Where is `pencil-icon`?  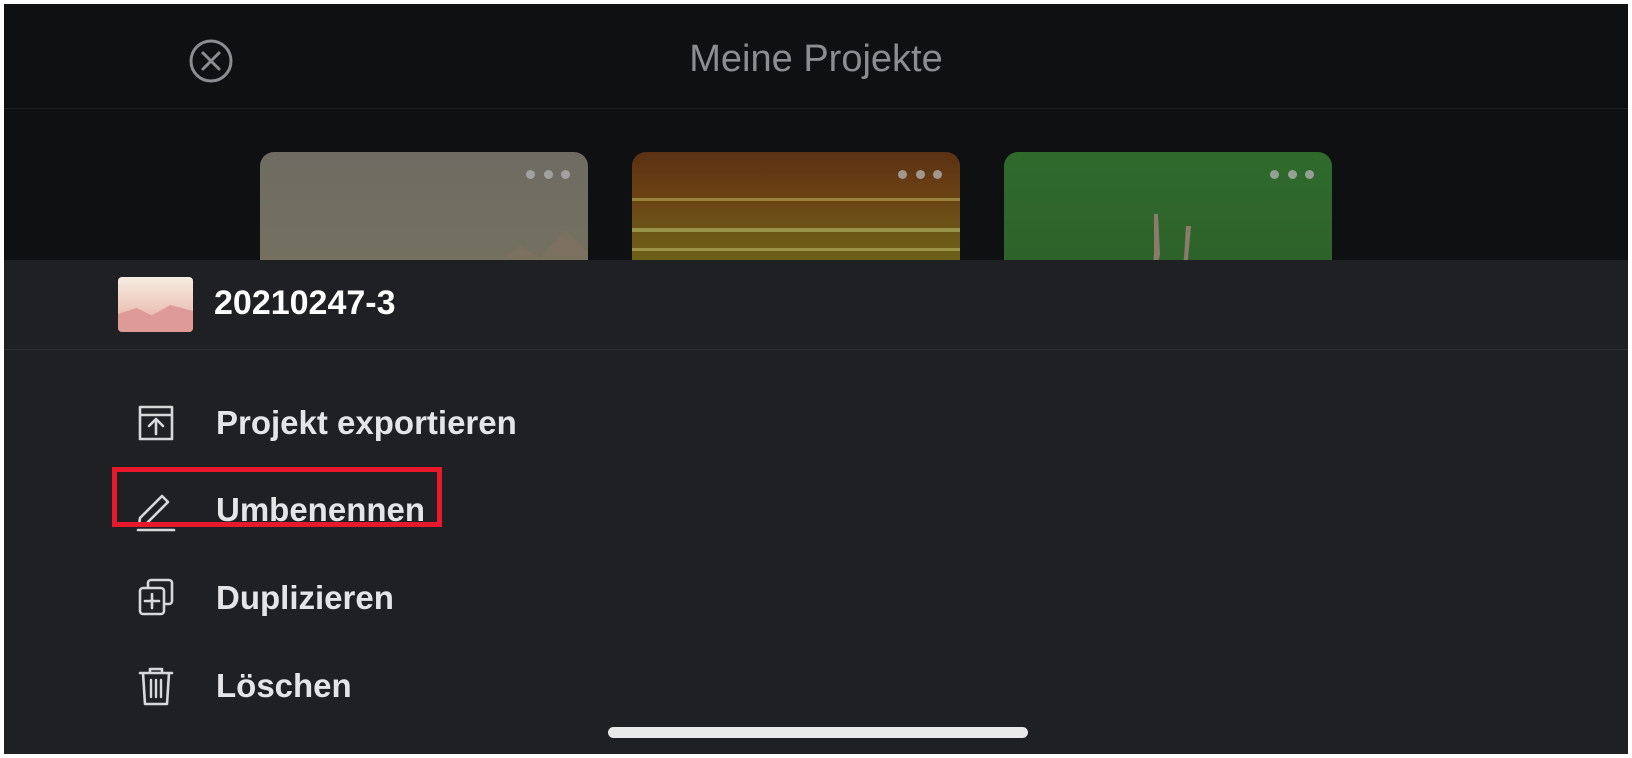
pencil-icon is located at coordinates (156, 513).